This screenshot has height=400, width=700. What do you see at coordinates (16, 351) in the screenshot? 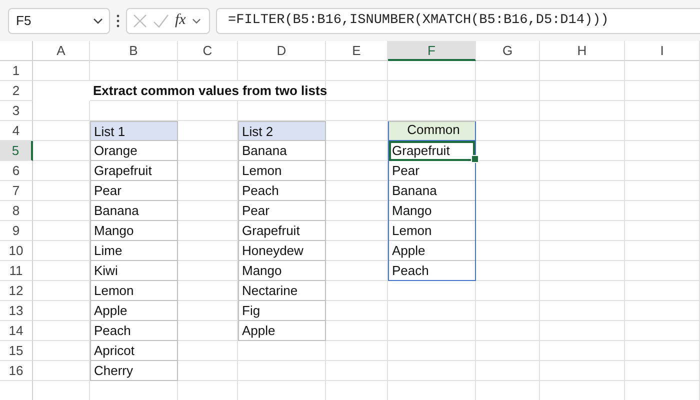
I see `row-header: 15` at bounding box center [16, 351].